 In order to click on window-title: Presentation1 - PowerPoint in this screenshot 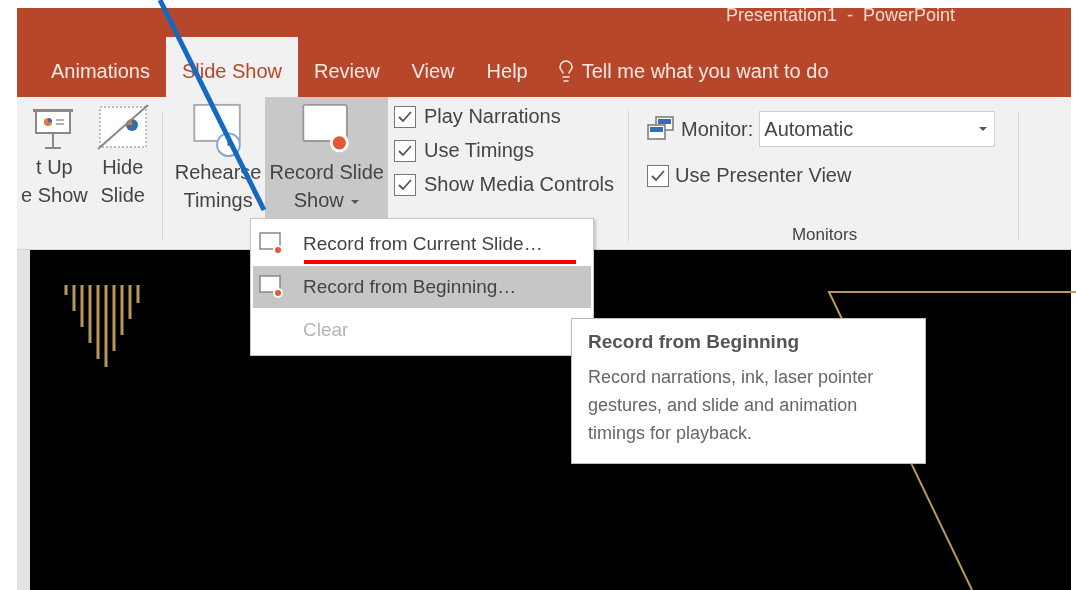, I will do `click(840, 15)`.